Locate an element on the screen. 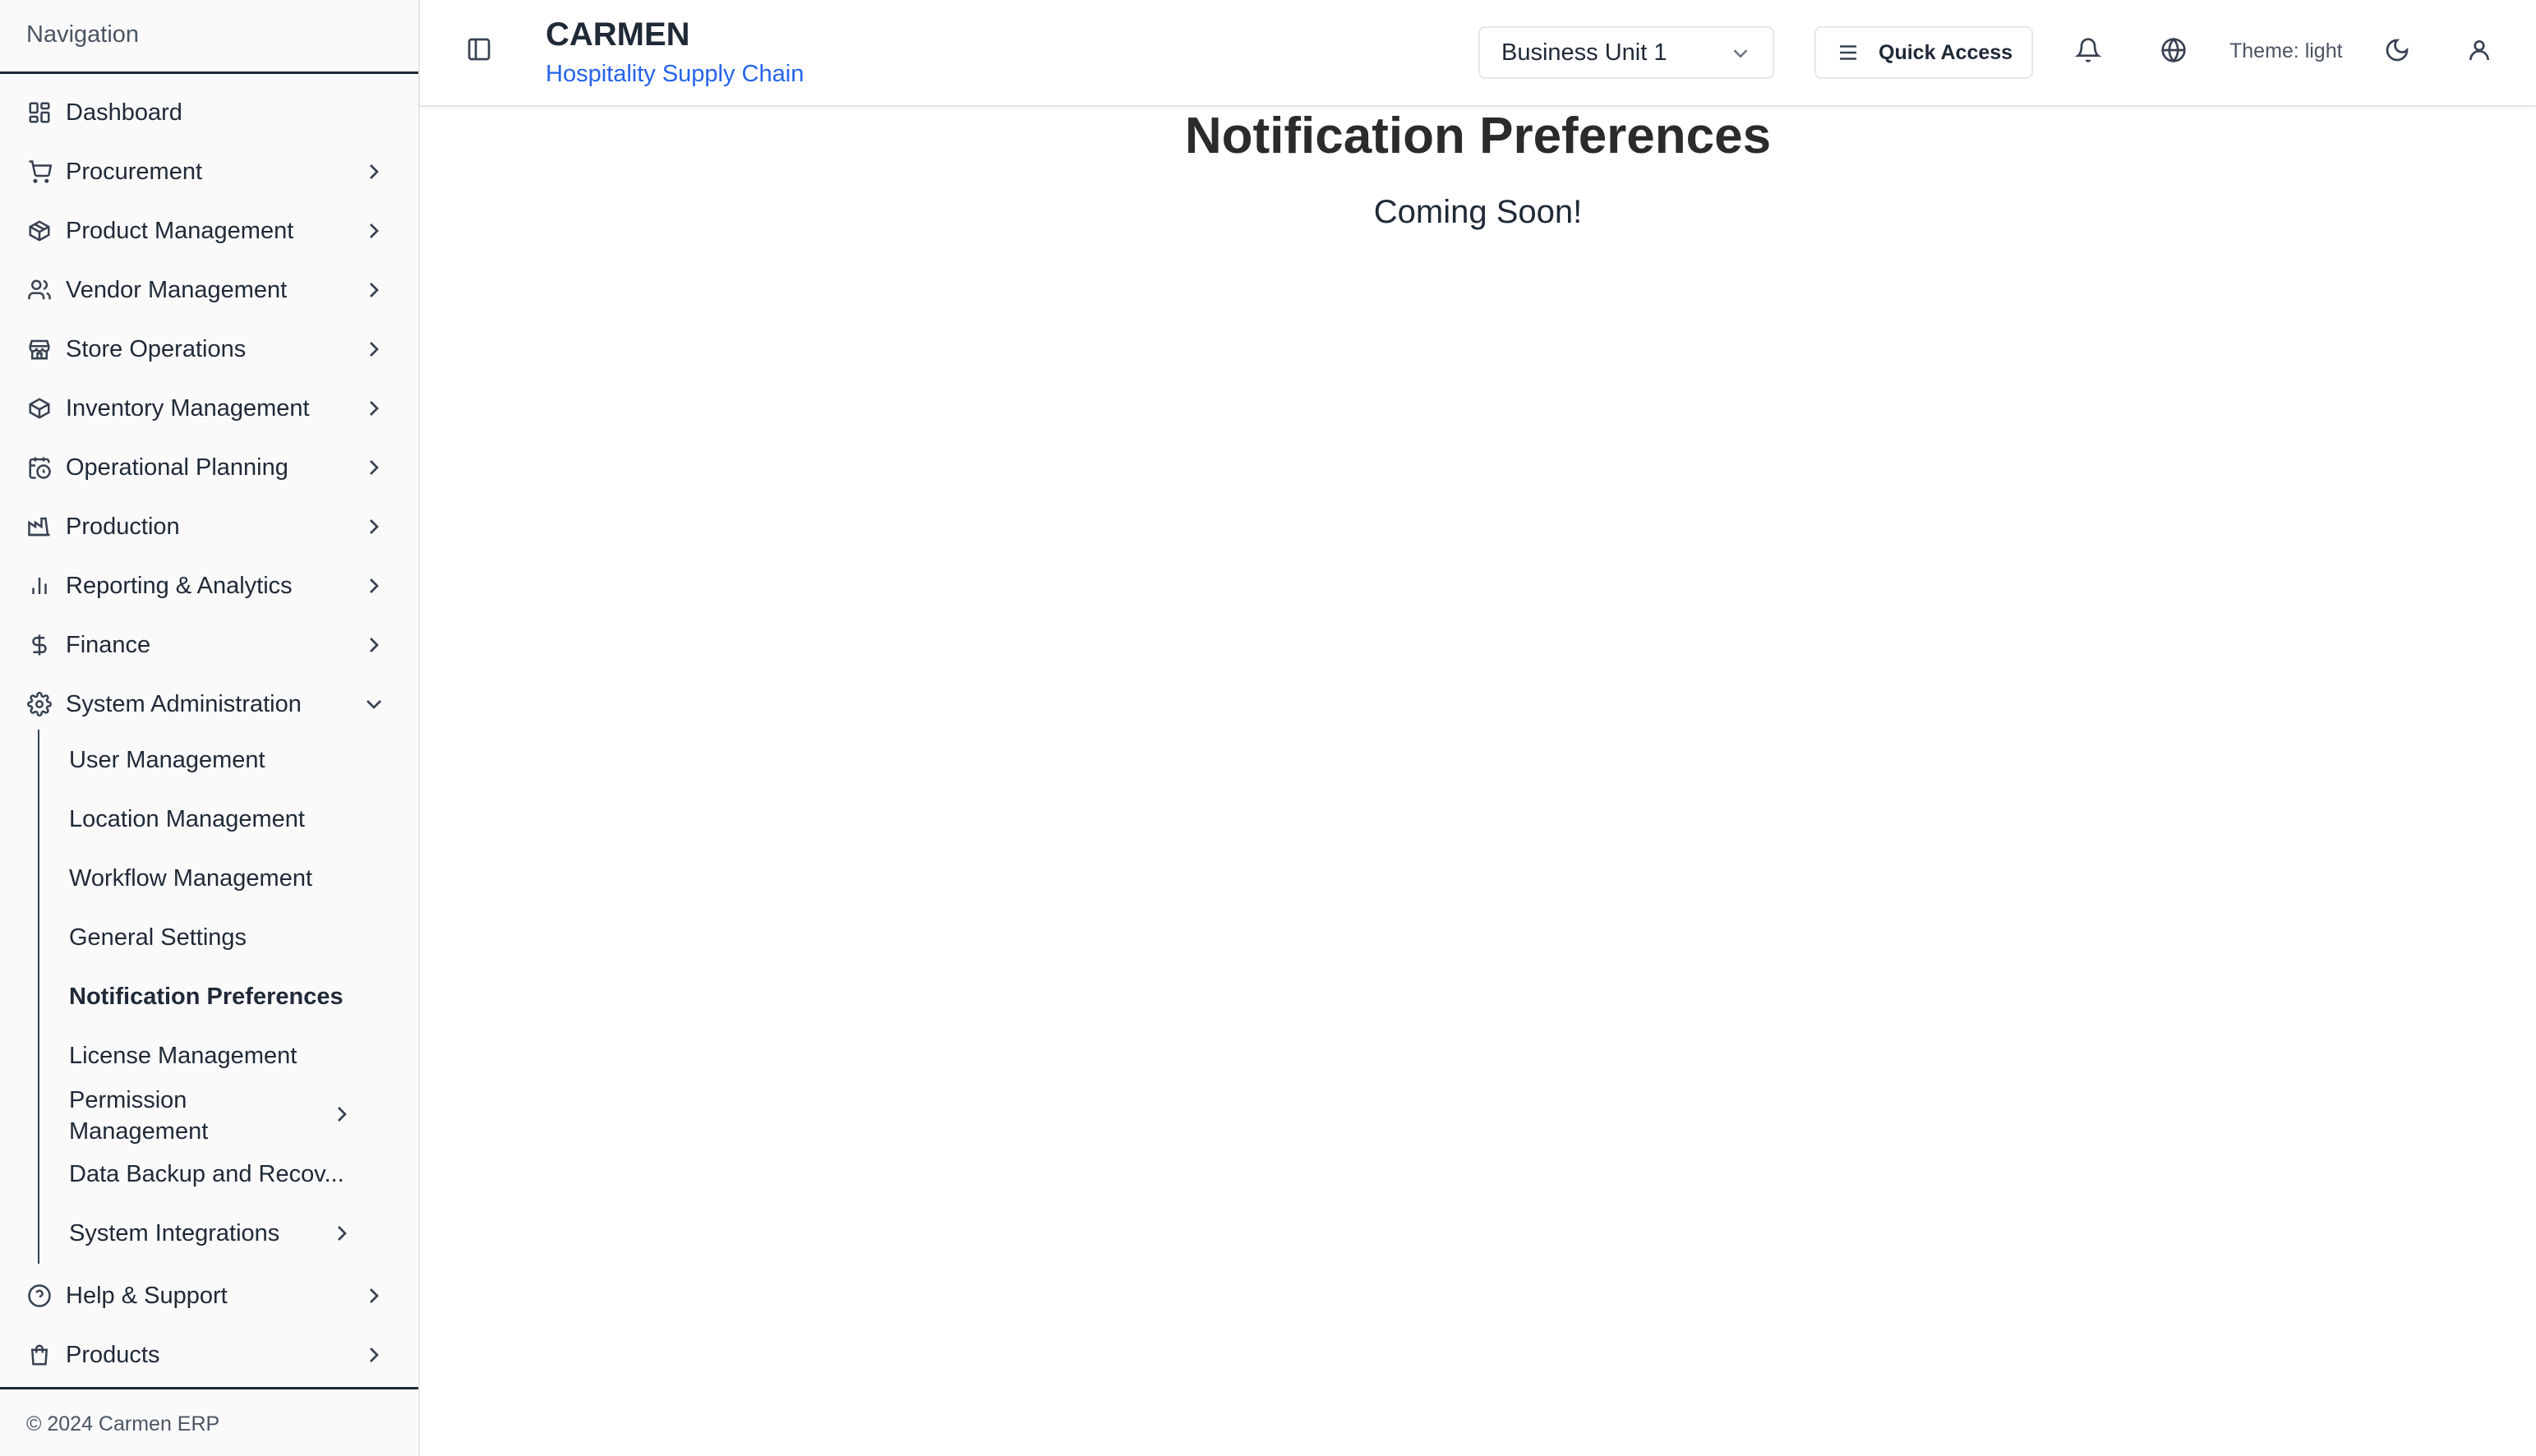 The height and width of the screenshot is (1456, 2536). users-icon is located at coordinates (39, 290).